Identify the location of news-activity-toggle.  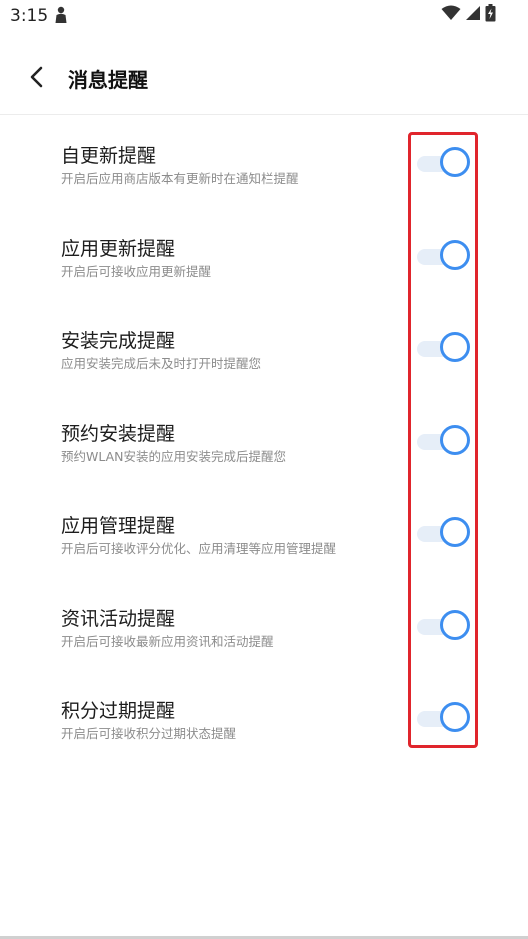
(443, 624).